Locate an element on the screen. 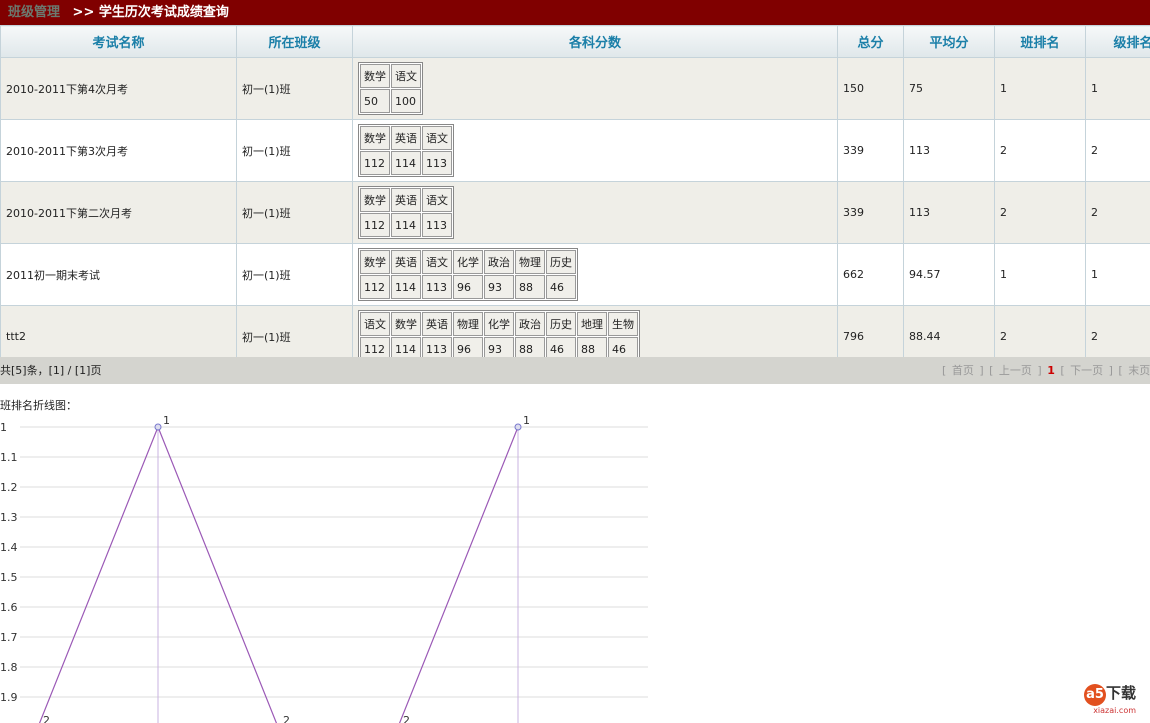  grade-rank: 1 is located at coordinates (1117, 88).